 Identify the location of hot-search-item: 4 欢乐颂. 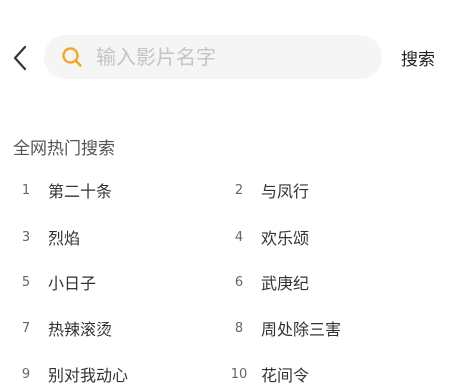
(267, 237).